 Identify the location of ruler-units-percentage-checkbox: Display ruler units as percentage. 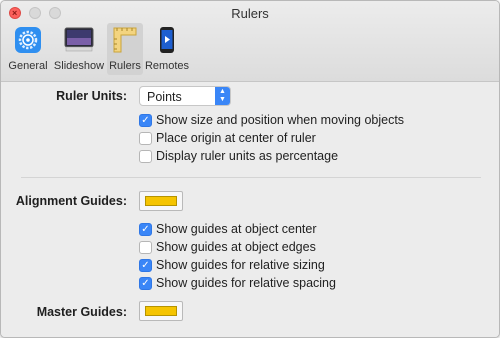
(238, 156).